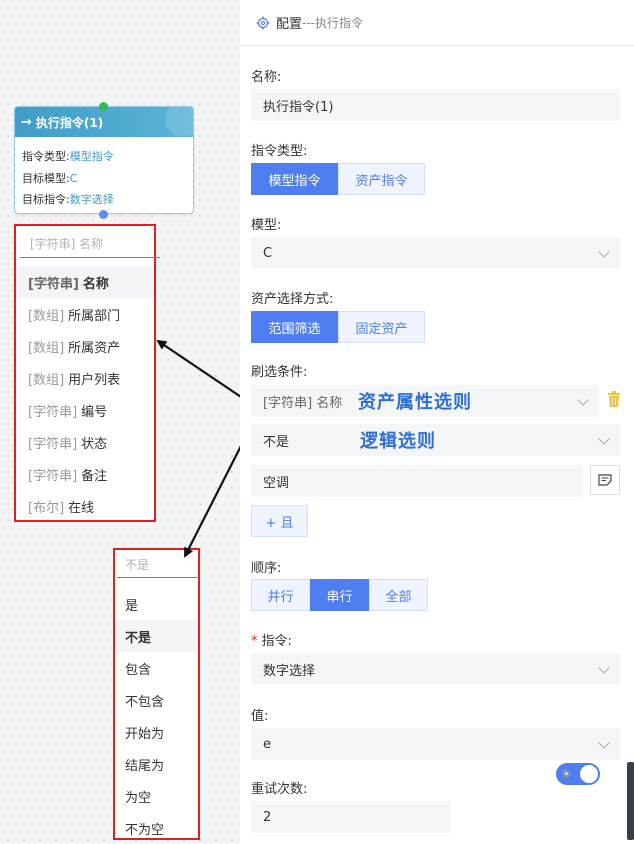  Describe the element at coordinates (294, 179) in the screenshot. I see `command-type-model-button: 模型指令` at that location.